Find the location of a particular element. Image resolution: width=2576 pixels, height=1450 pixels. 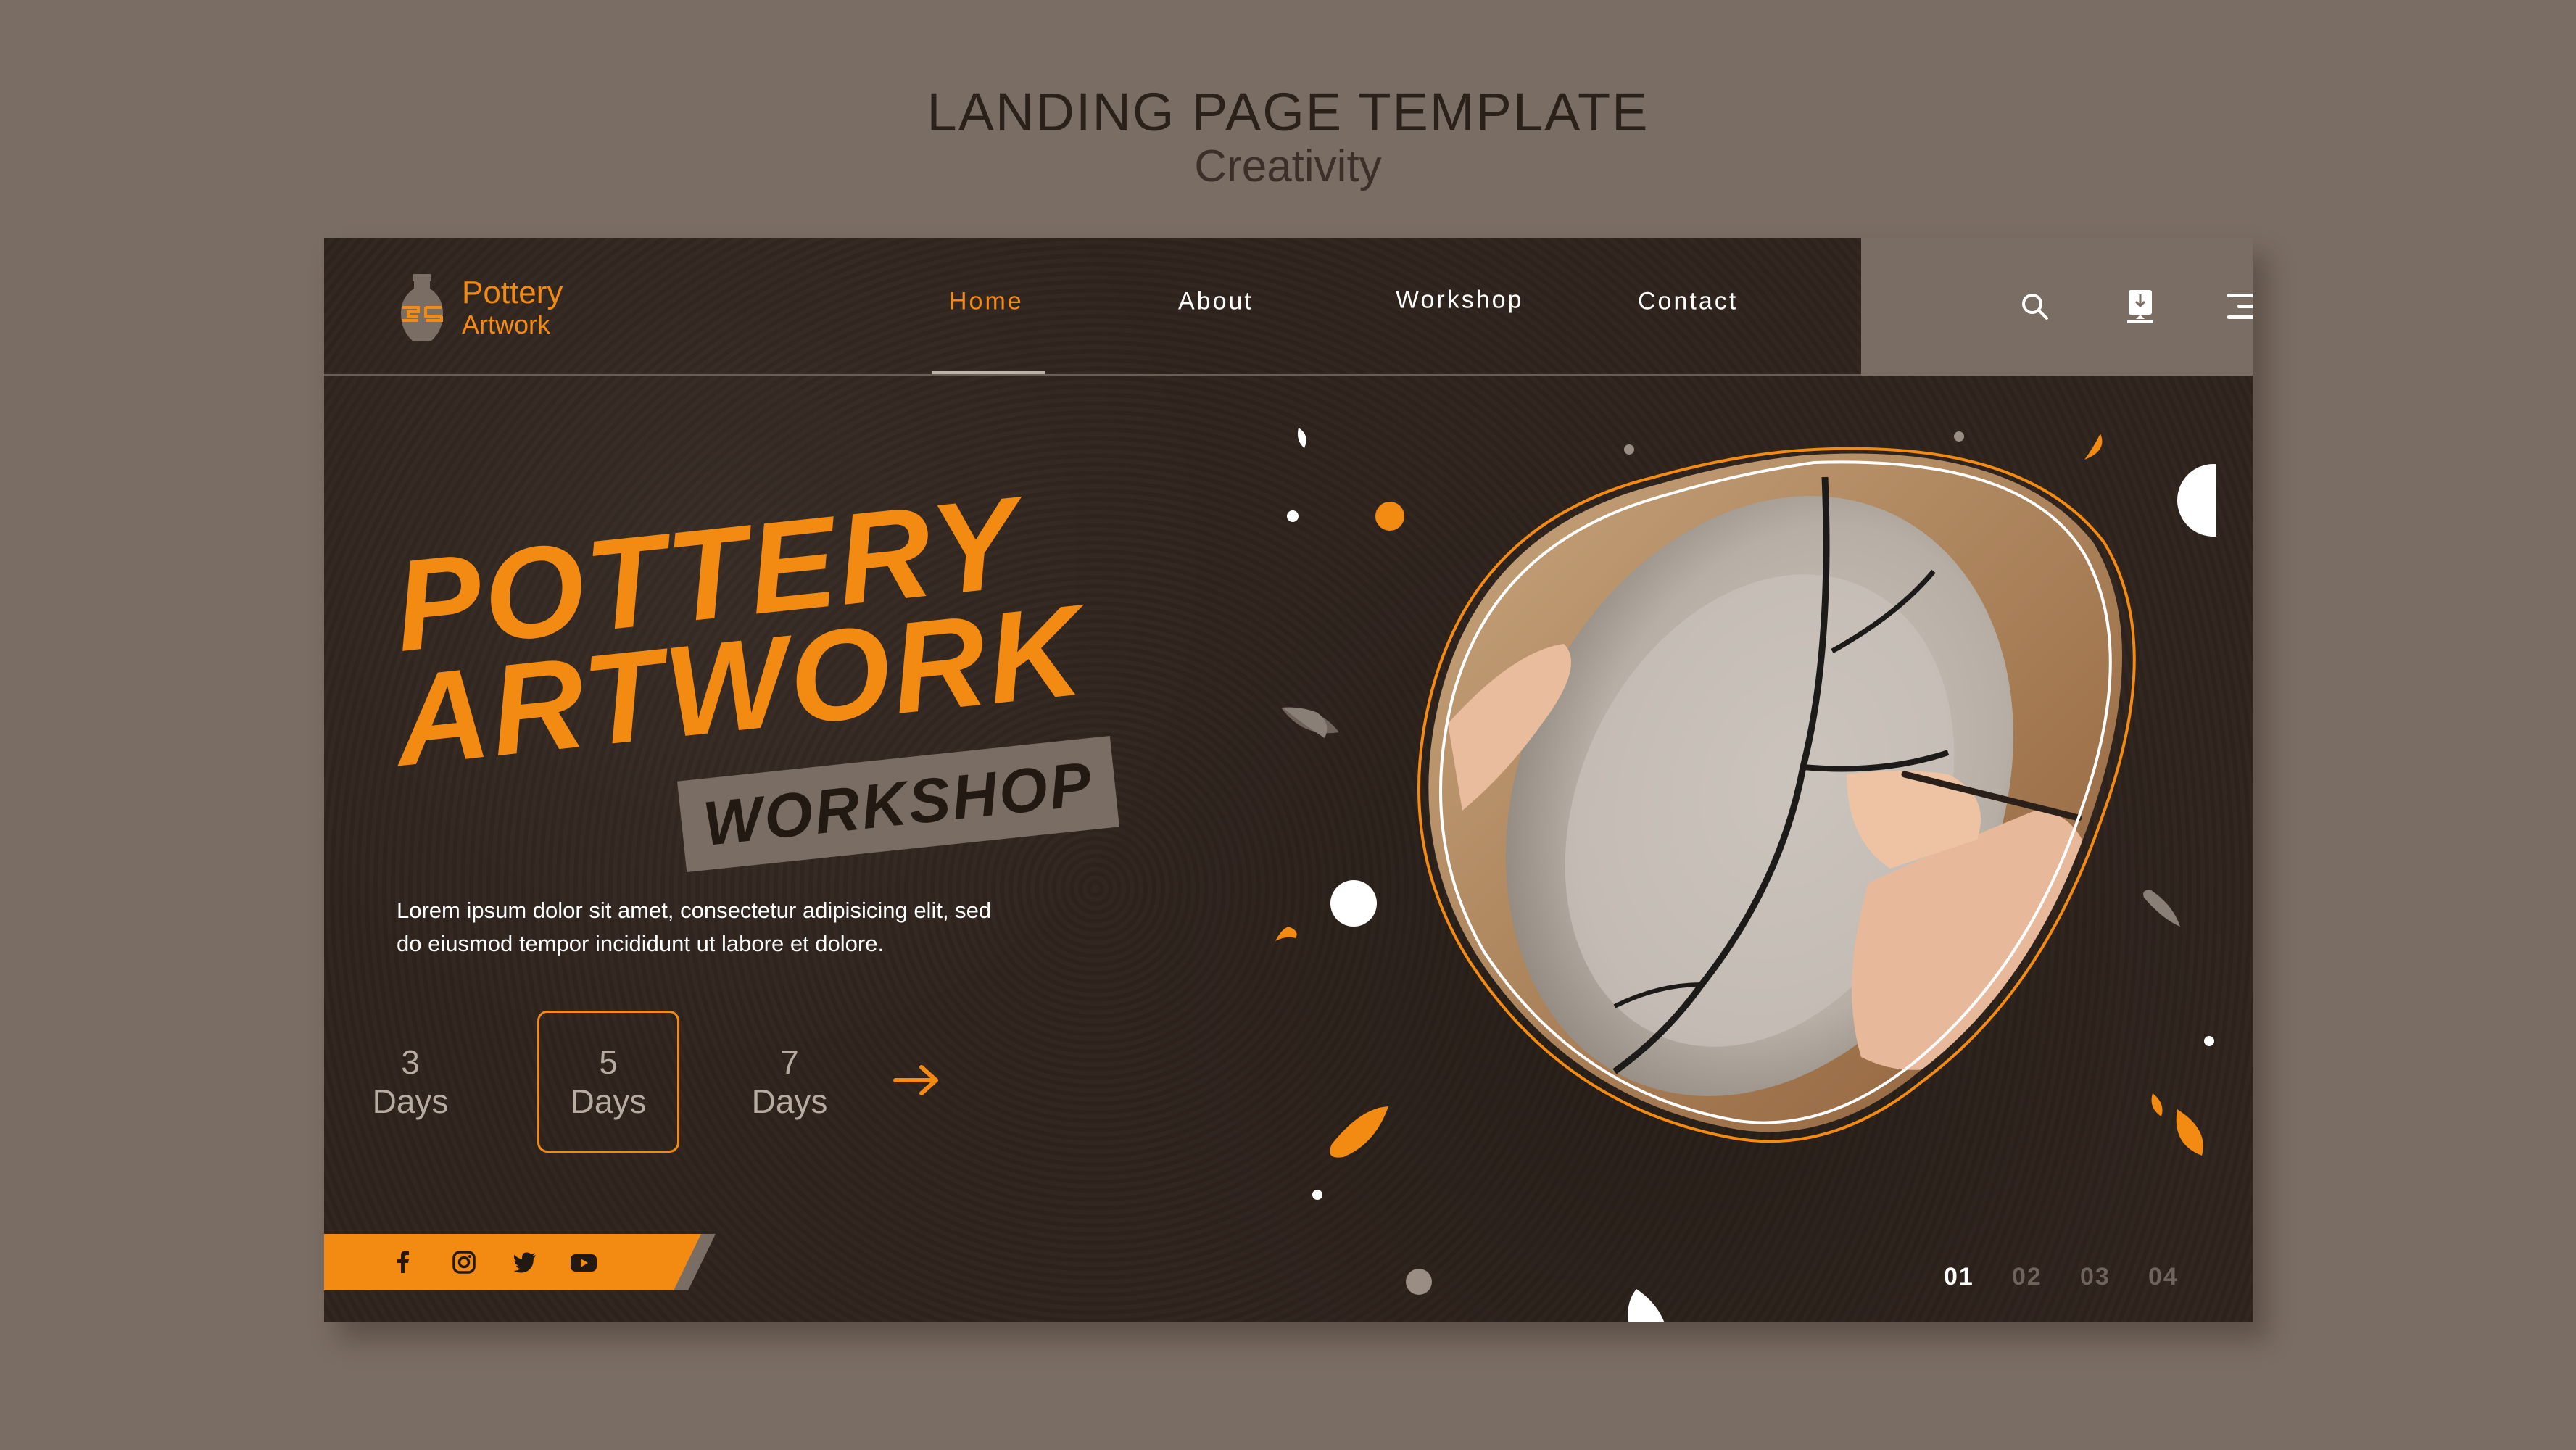

nav-contact: Contact is located at coordinates (1688, 302).